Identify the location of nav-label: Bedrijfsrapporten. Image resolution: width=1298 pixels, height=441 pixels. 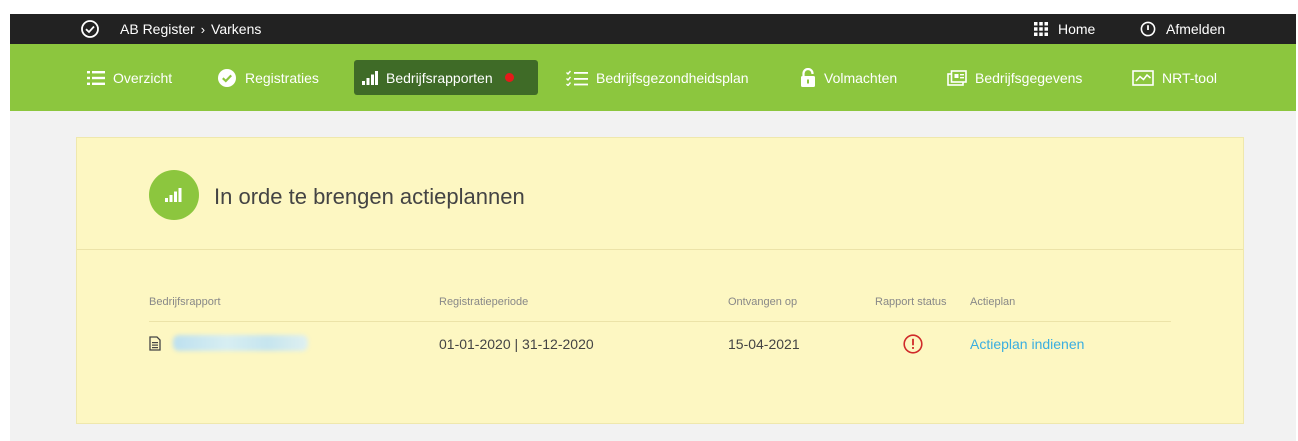
(439, 77).